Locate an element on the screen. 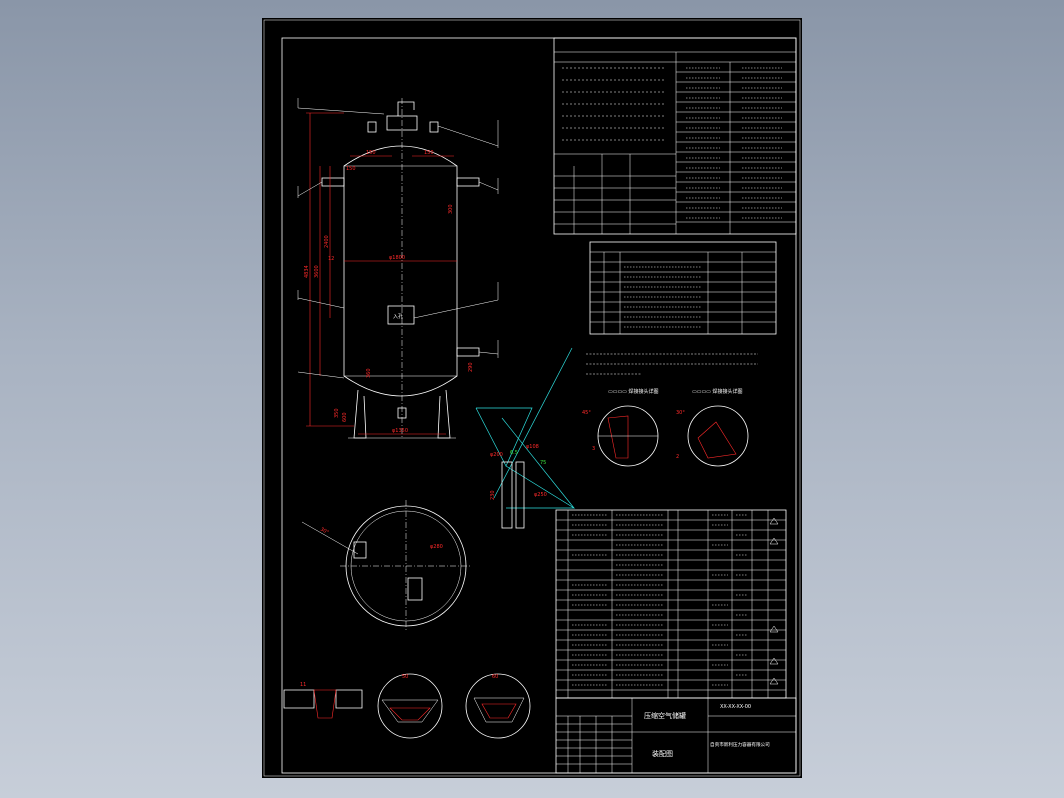 The image size is (1064, 798). dim-bottom-nozzle: 290 is located at coordinates (471, 367).